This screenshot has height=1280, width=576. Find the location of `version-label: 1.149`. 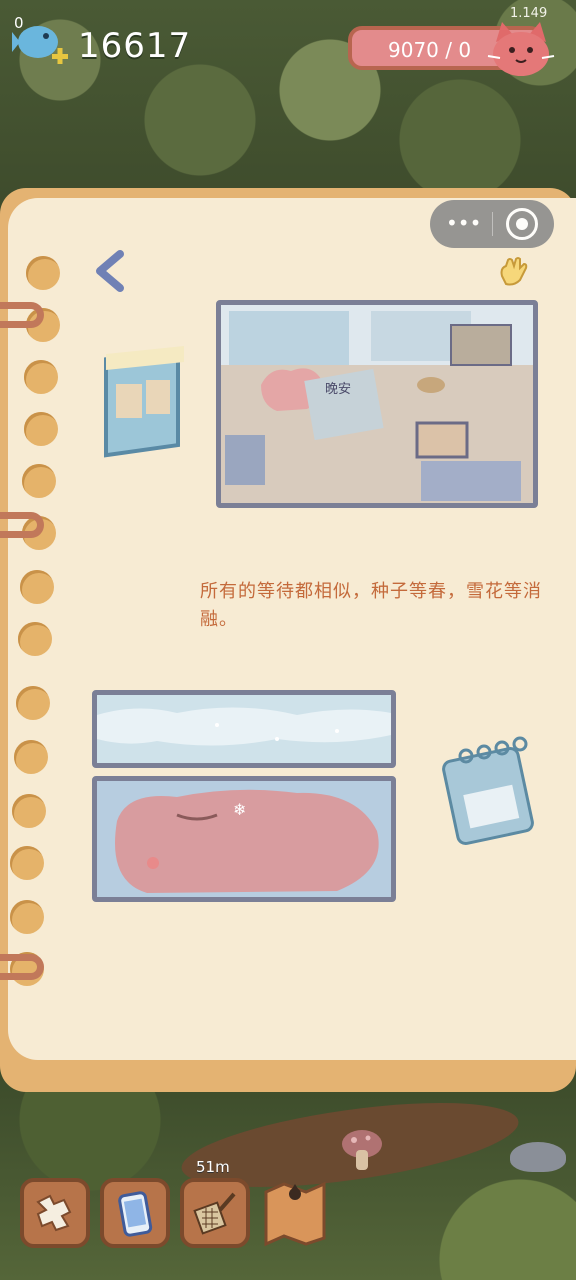

version-label: 1.149 is located at coordinates (529, 13).